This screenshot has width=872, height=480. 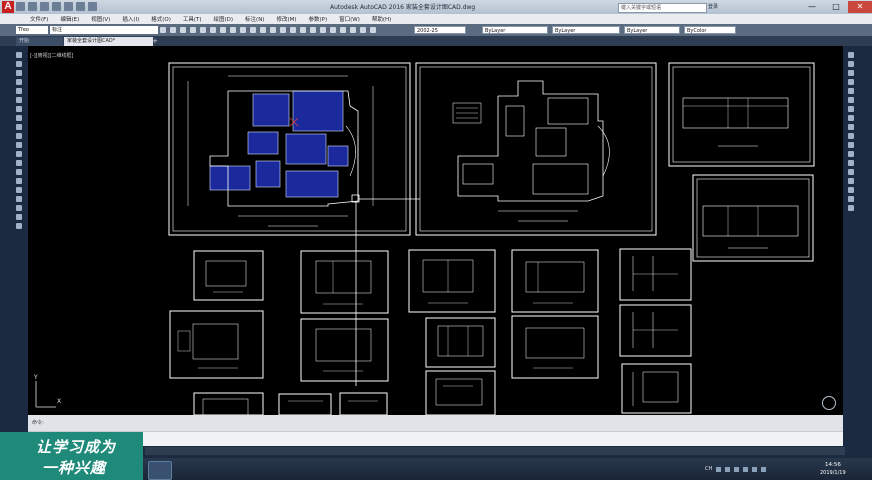 I want to click on region-icon, so click(x=19, y=199).